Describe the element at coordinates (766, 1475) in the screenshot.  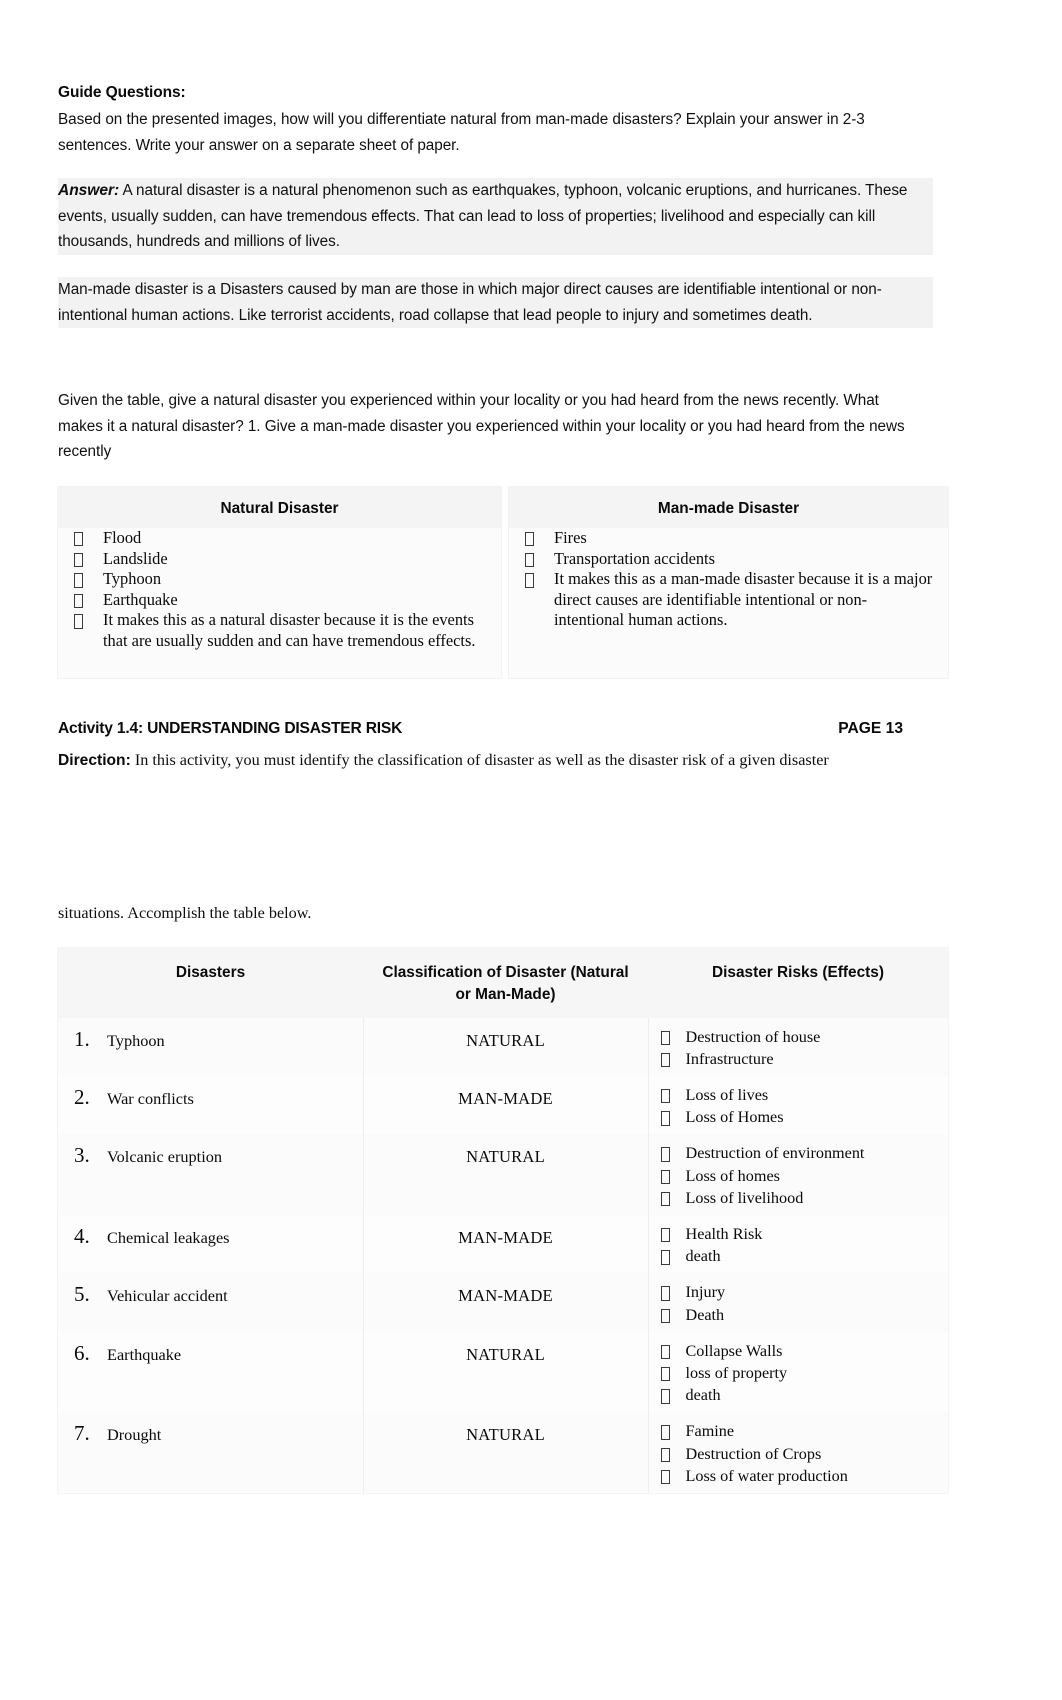
I see `risk-label: Loss of water production` at that location.